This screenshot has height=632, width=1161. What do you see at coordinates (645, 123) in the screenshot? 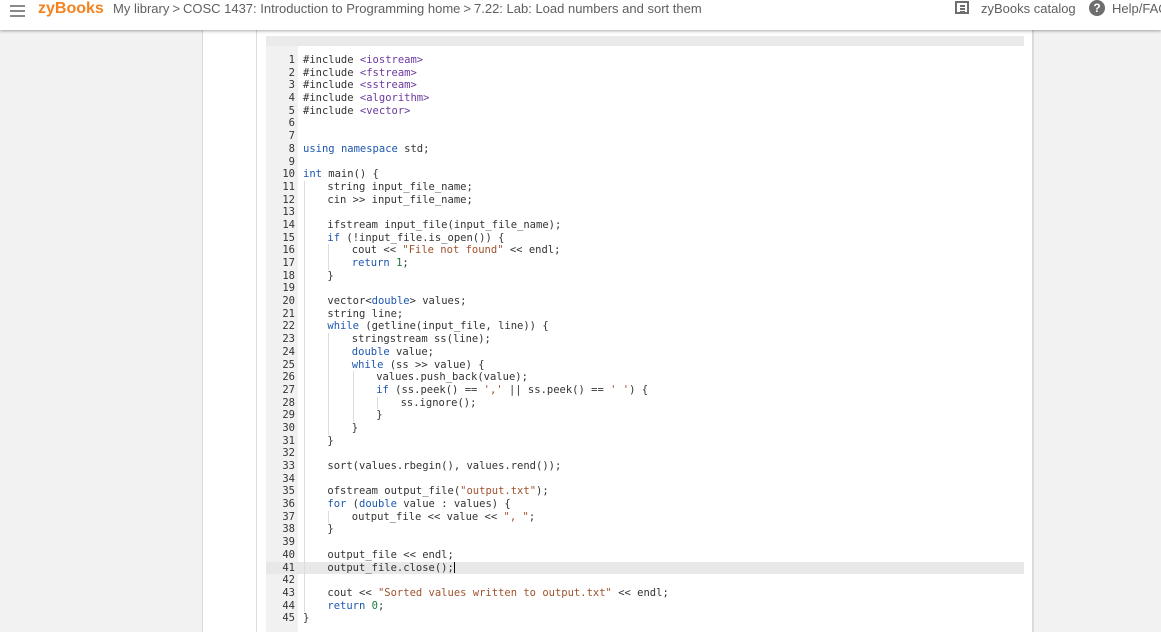
I see `code-line: 6` at bounding box center [645, 123].